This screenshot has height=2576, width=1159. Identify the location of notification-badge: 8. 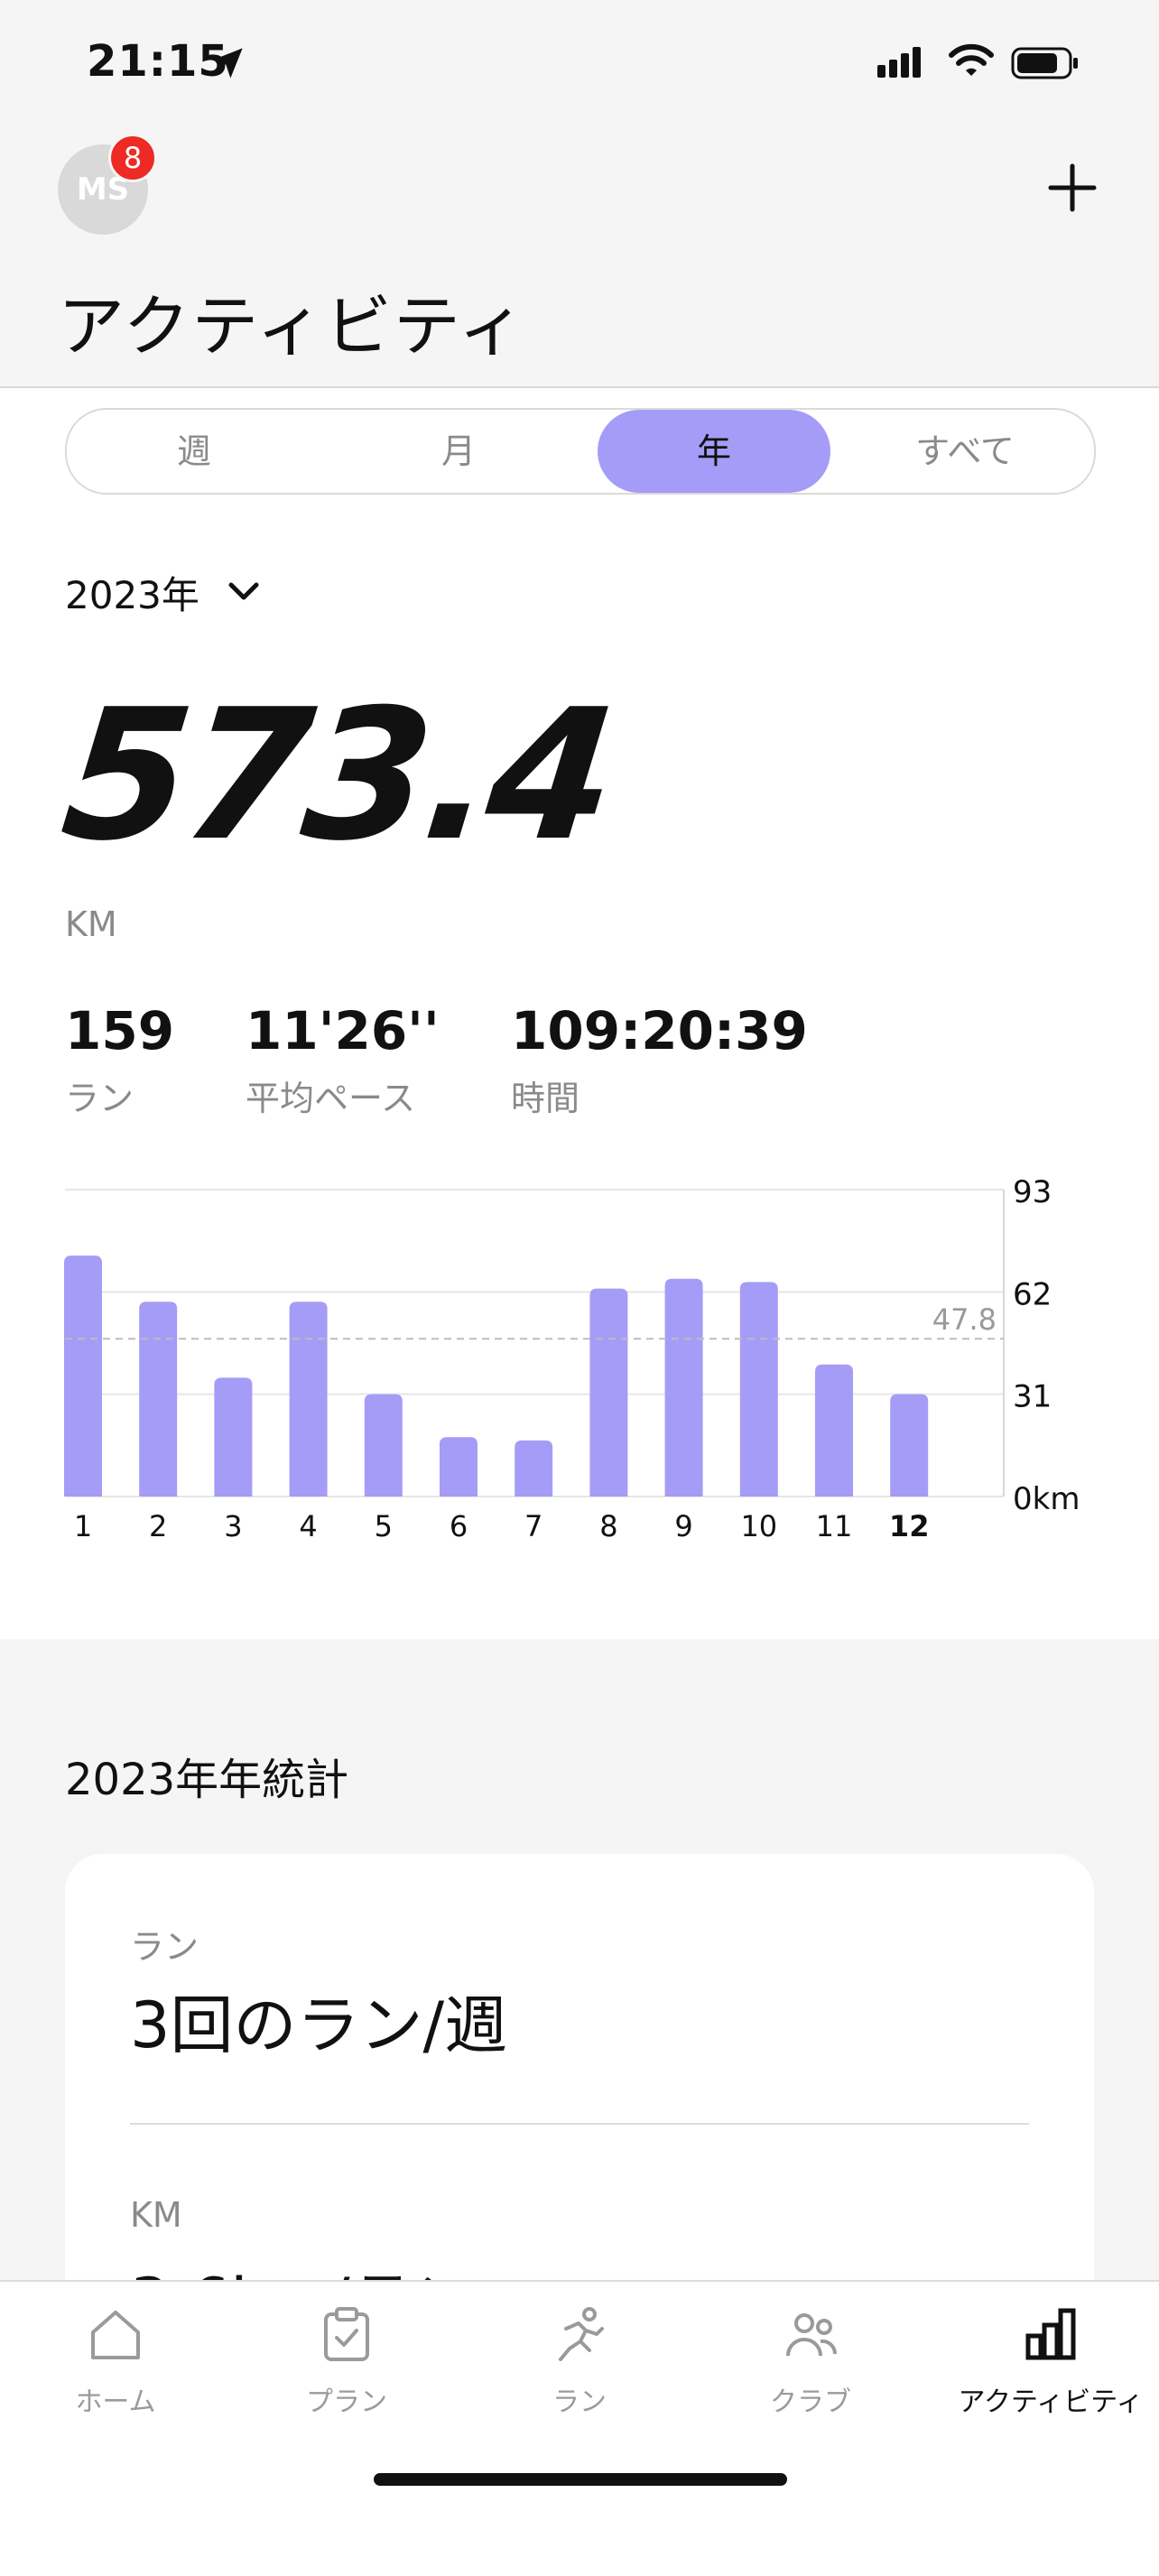
(132, 158).